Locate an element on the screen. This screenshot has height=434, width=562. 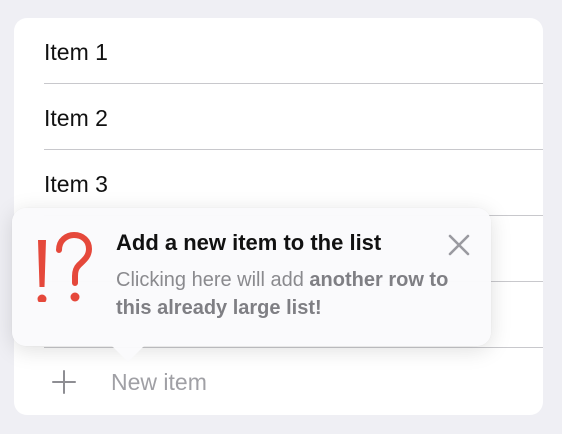
list-item-label: Item 1 is located at coordinates (76, 52).